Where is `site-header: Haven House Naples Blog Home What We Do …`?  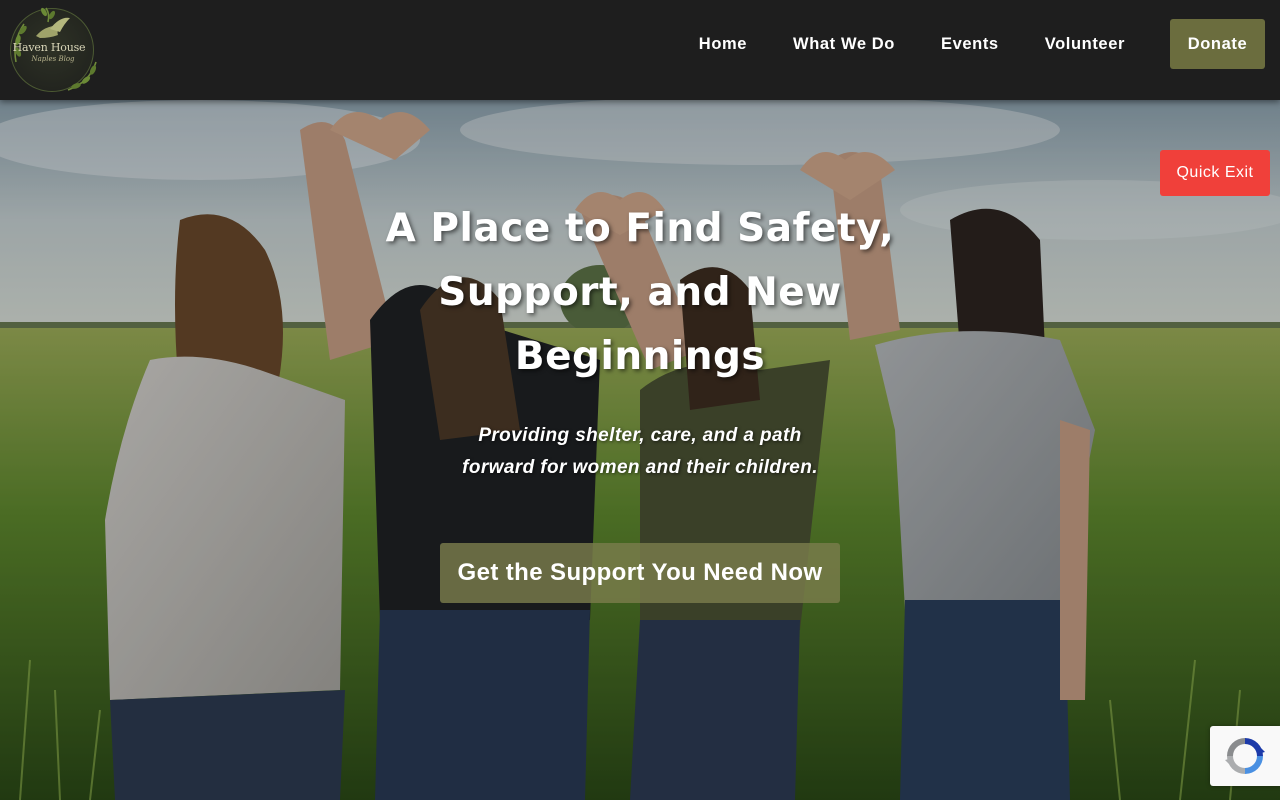 site-header: Haven House Naples Blog Home What We Do … is located at coordinates (640, 50).